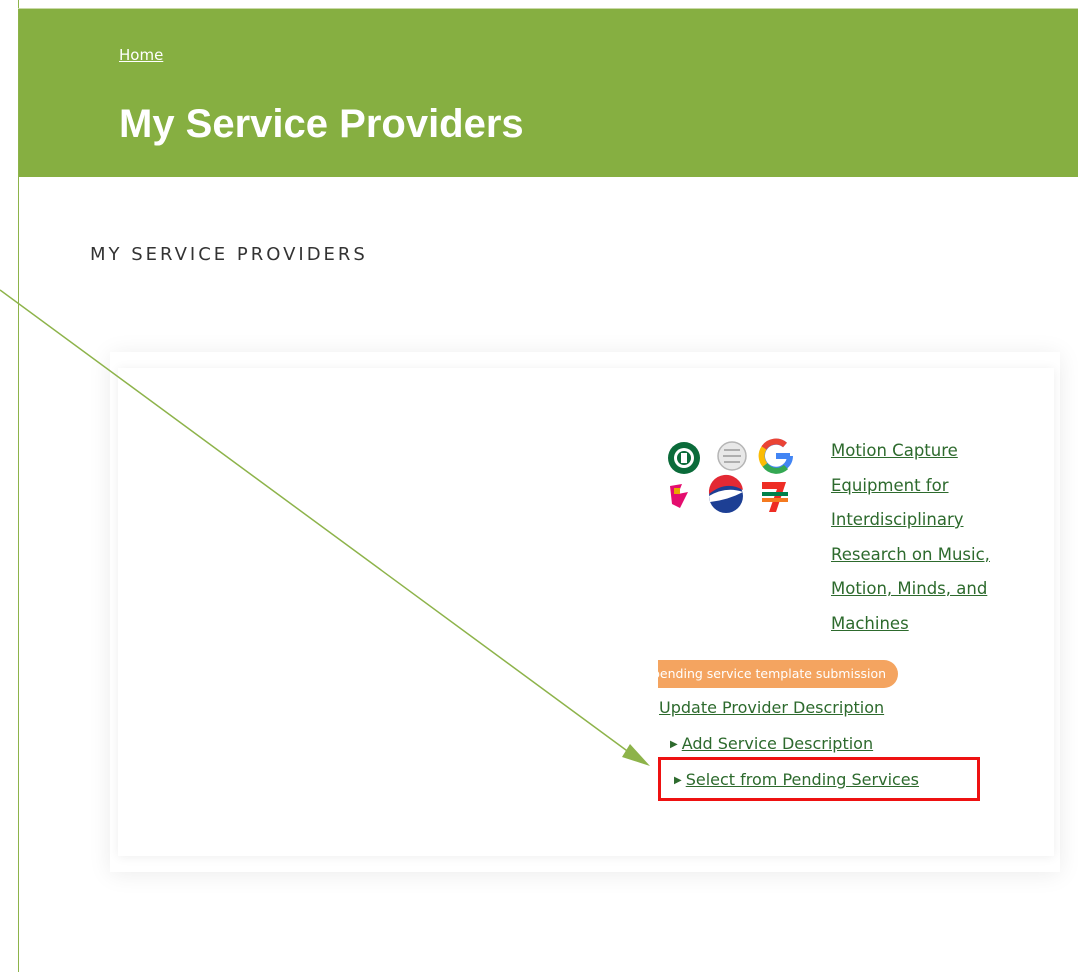  Describe the element at coordinates (679, 496) in the screenshot. I see `olympics-logo-icon` at that location.